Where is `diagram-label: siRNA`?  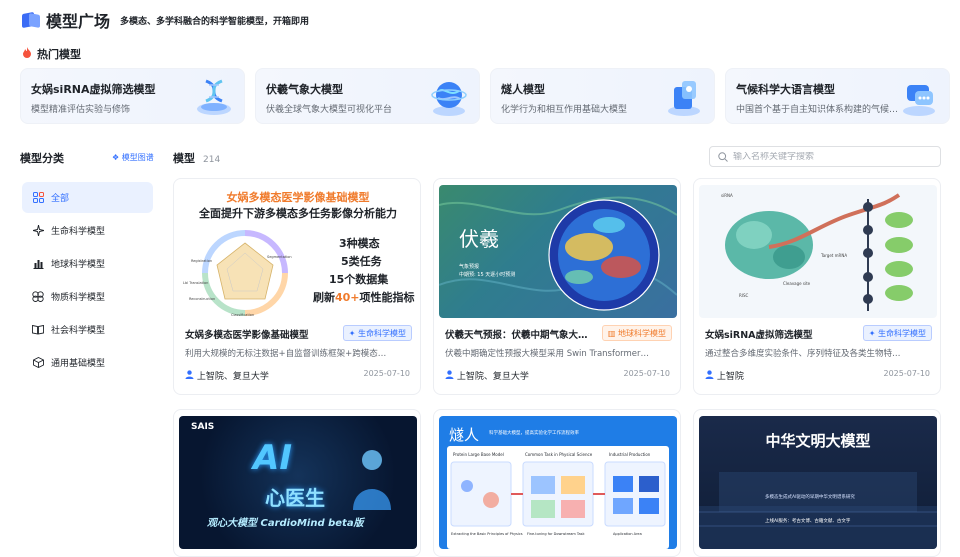
diagram-label: siRNA is located at coordinates (727, 195).